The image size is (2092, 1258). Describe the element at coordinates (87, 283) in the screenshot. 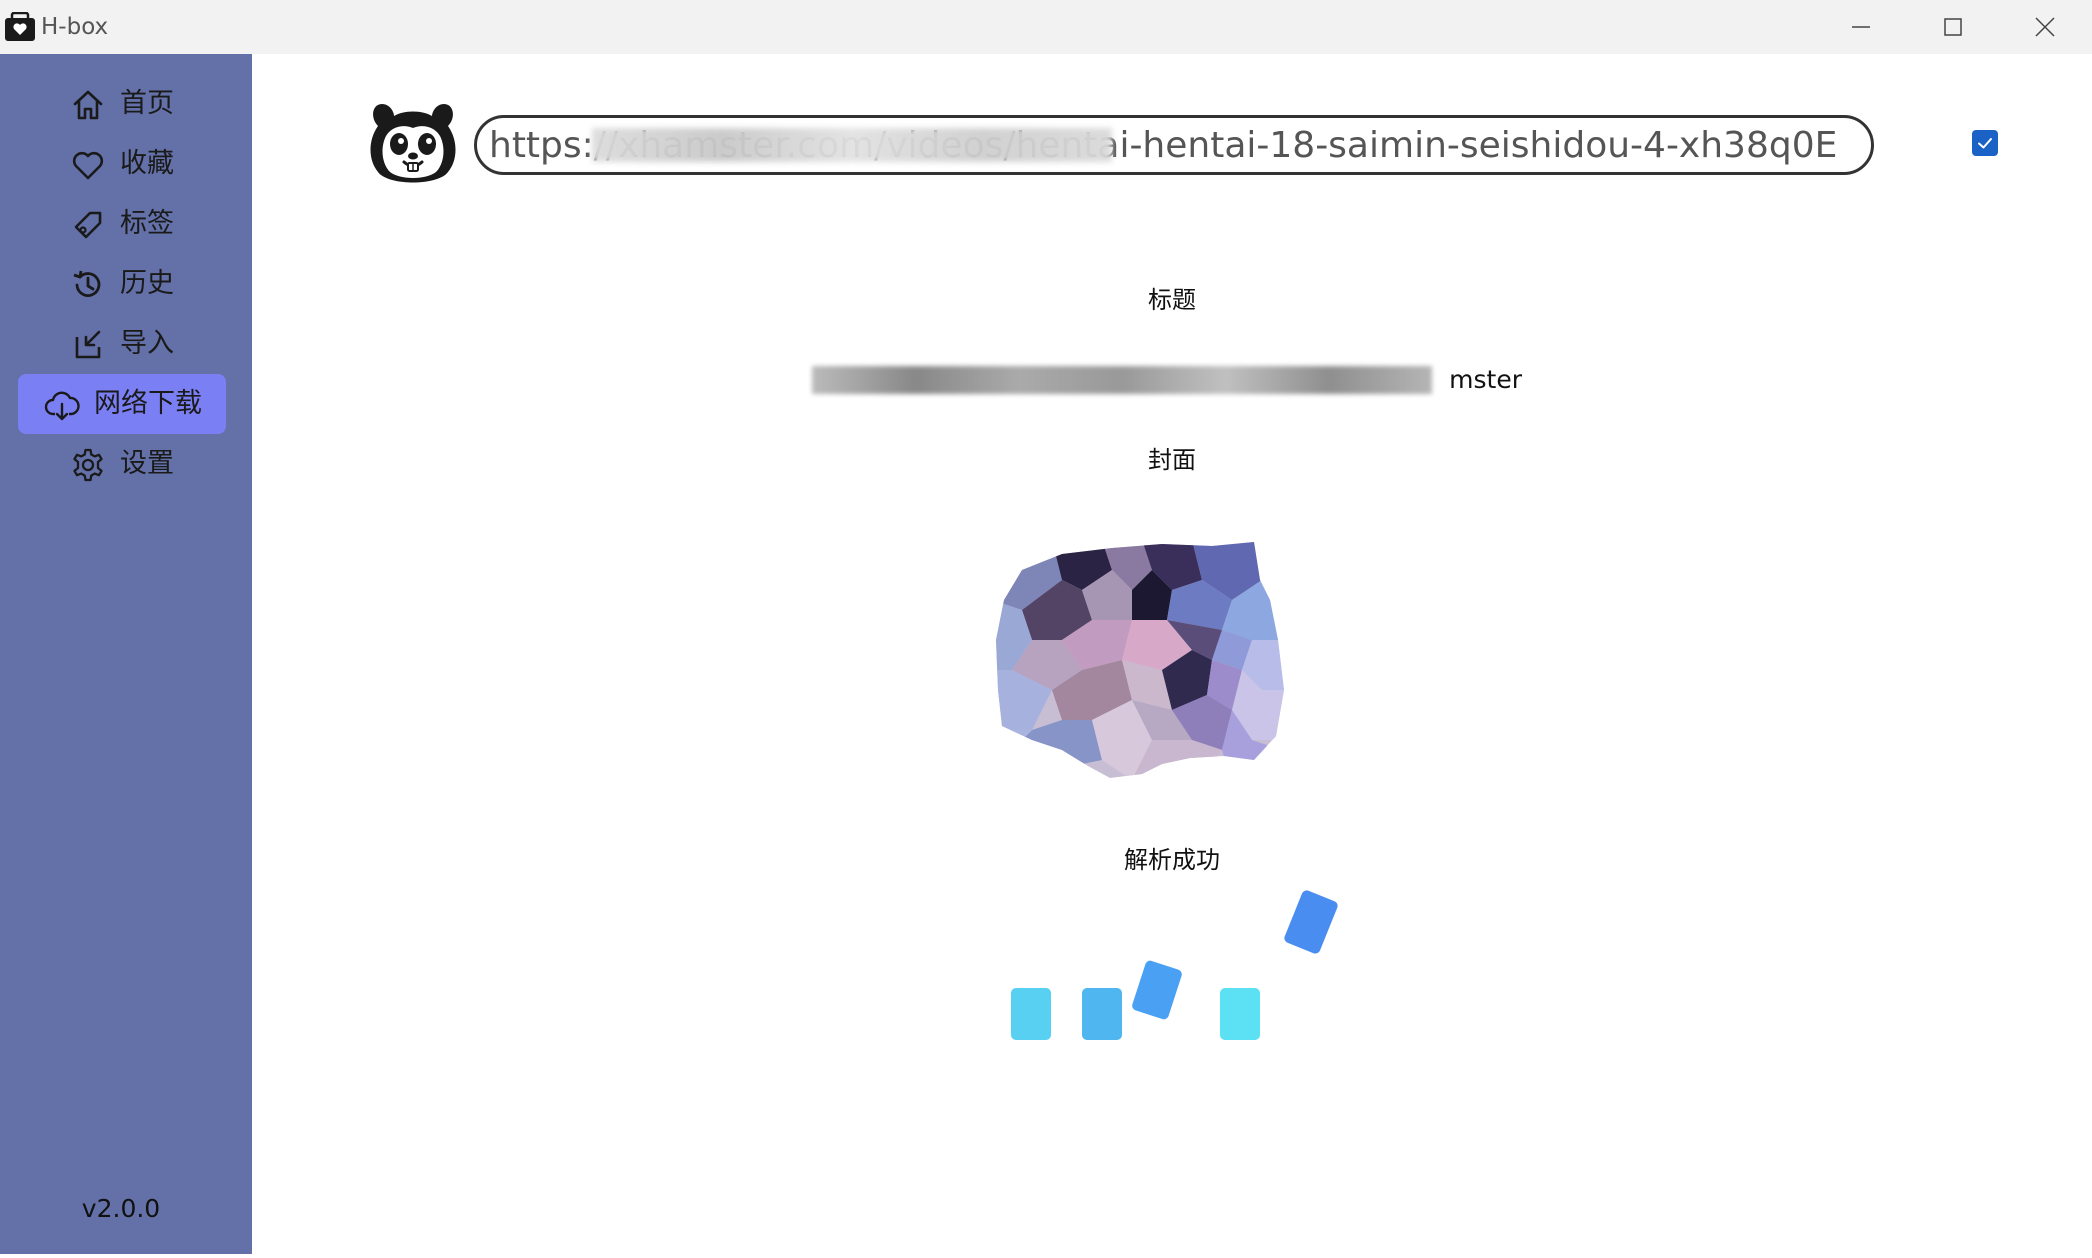

I see `history-icon` at that location.